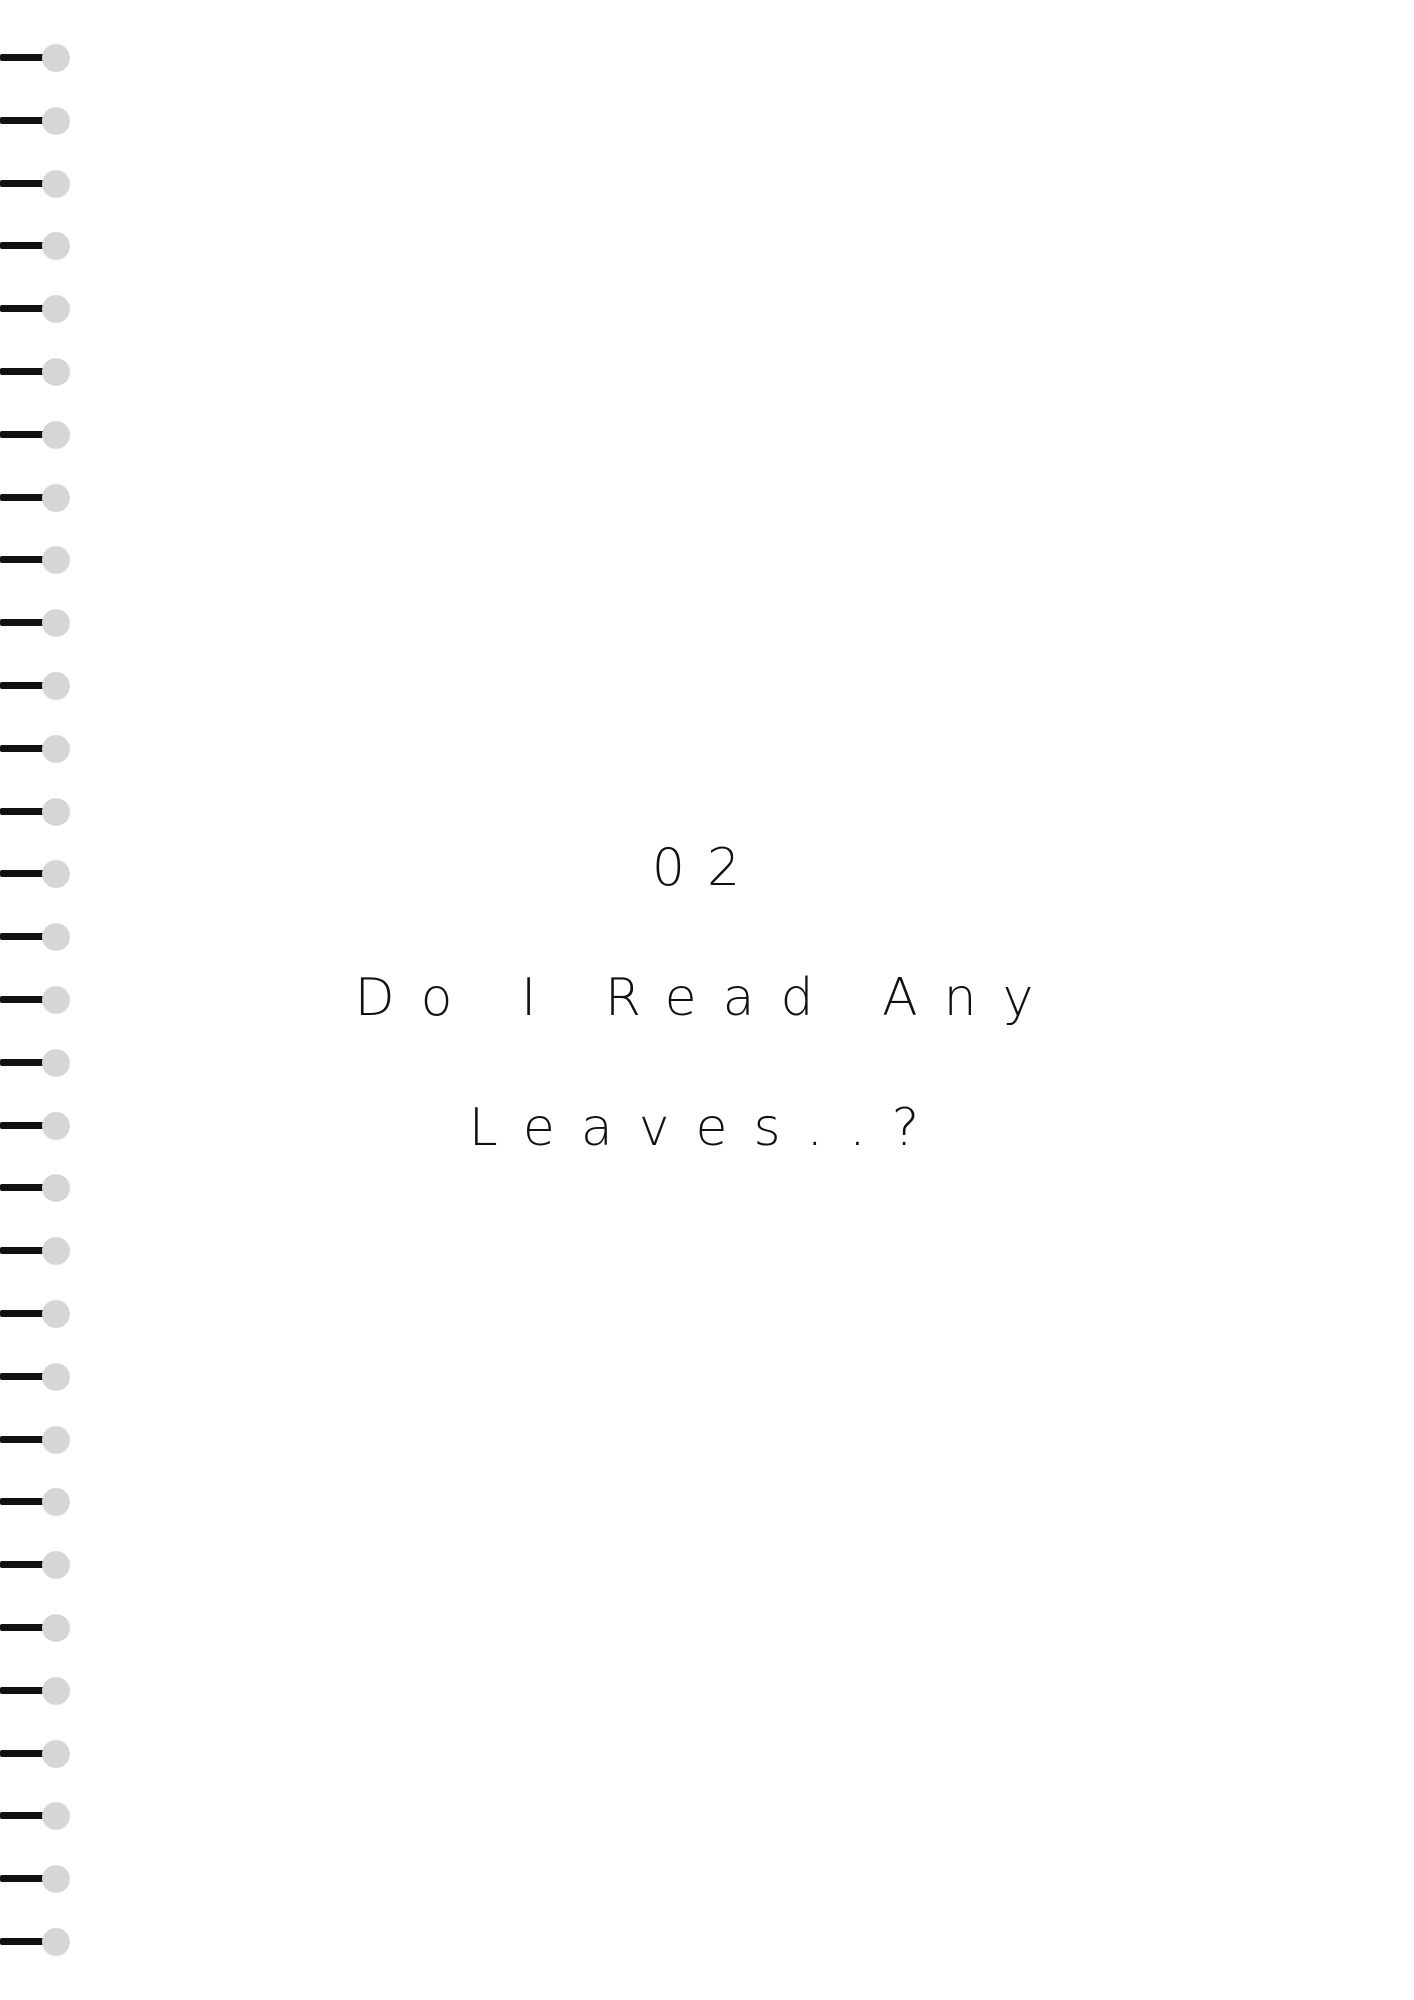 This screenshot has width=1414, height=2000. What do you see at coordinates (707, 868) in the screenshot?
I see `chapter-number: 02` at bounding box center [707, 868].